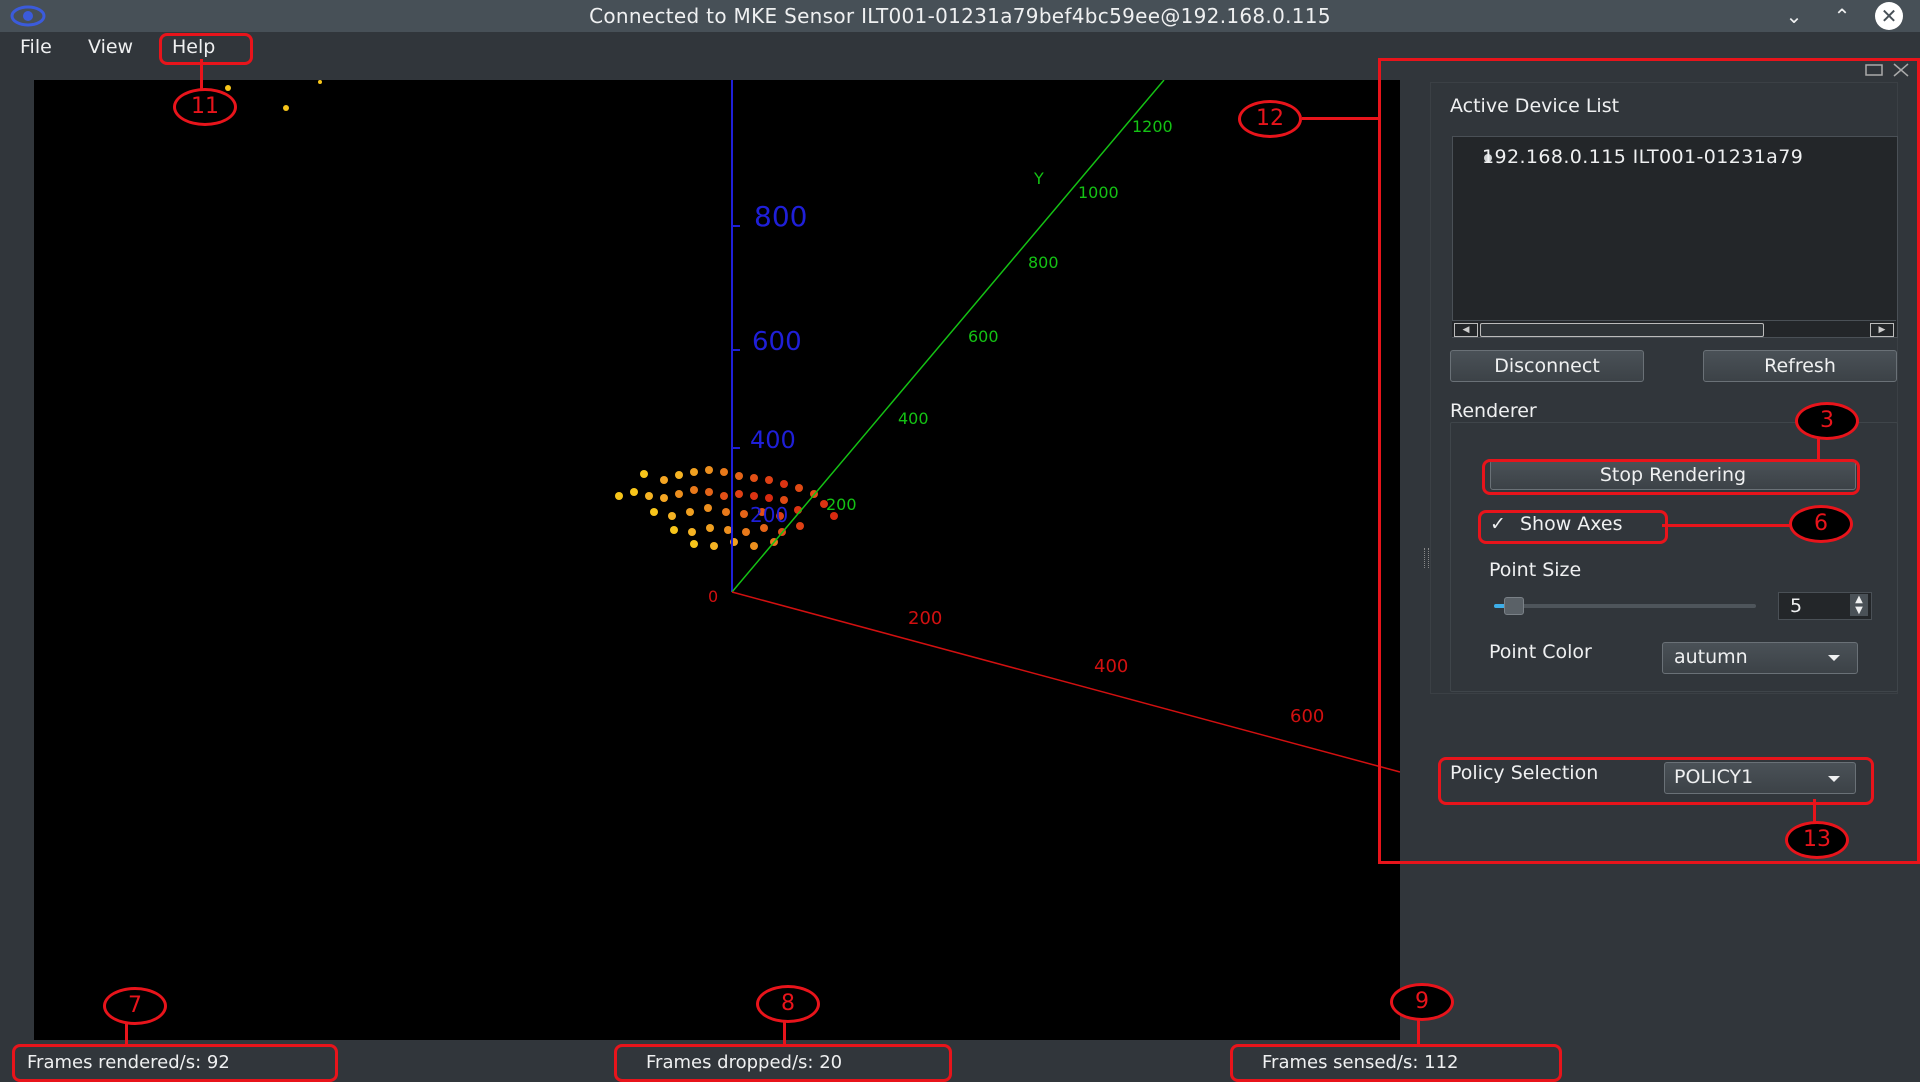  What do you see at coordinates (1656, 781) in the screenshot?
I see `annotation-box-policy` at bounding box center [1656, 781].